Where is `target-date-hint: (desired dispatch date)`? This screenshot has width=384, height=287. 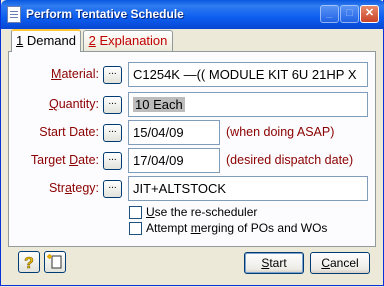
target-date-hint: (desired dispatch date) is located at coordinates (290, 160).